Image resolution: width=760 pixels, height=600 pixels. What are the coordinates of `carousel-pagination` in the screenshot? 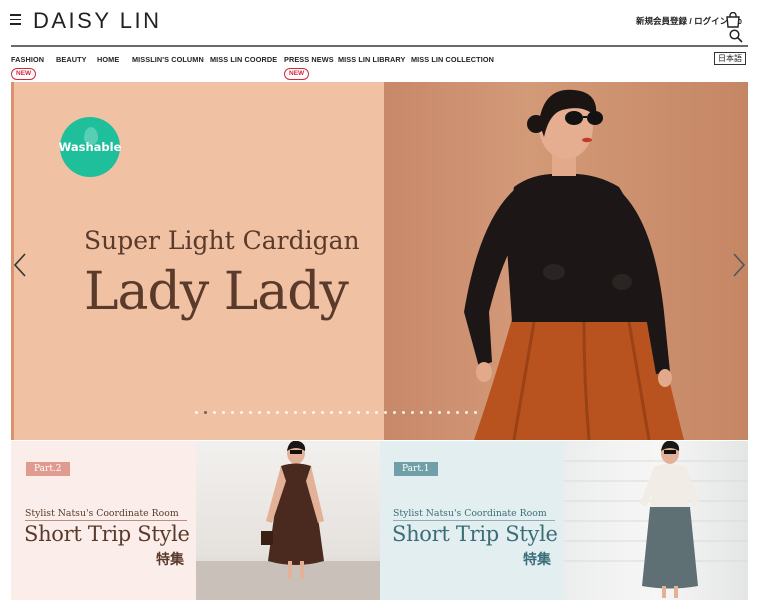 It's located at (336, 414).